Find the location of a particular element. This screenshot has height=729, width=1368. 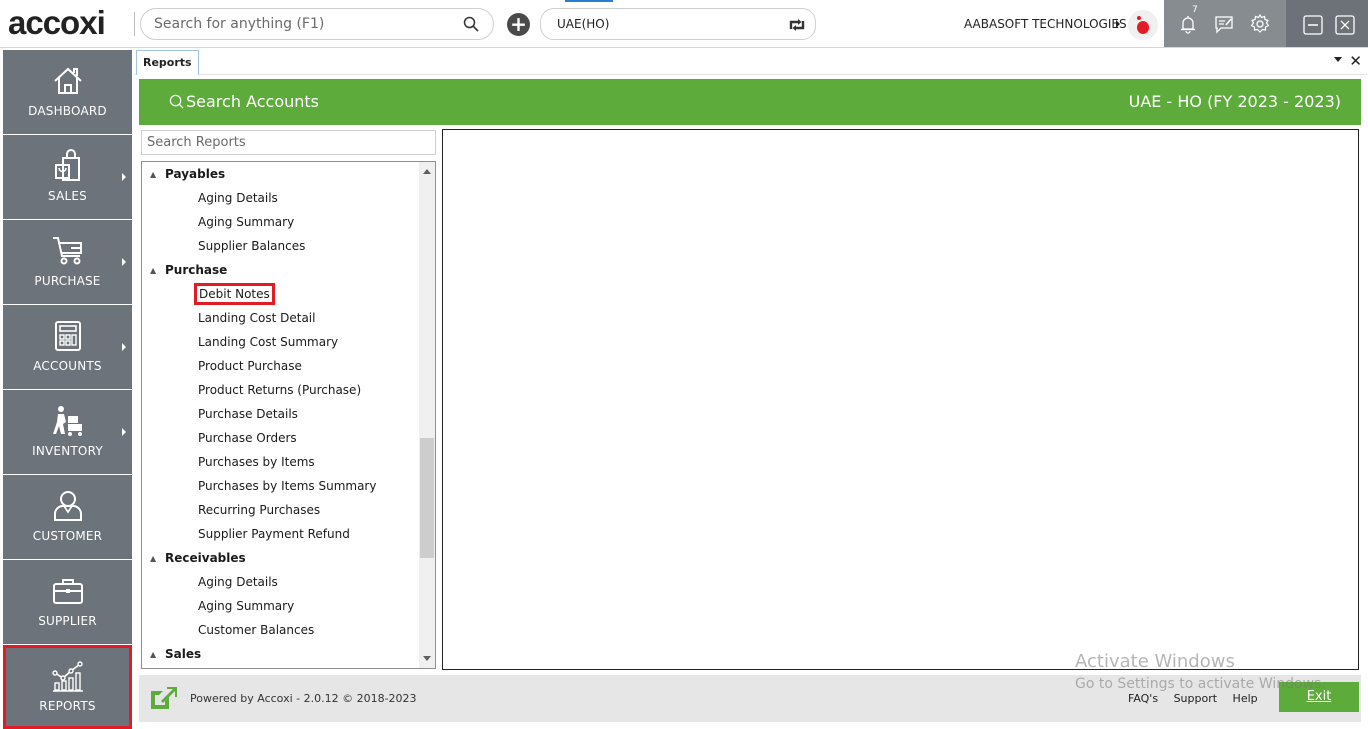

report-label: Receivables is located at coordinates (205, 558).